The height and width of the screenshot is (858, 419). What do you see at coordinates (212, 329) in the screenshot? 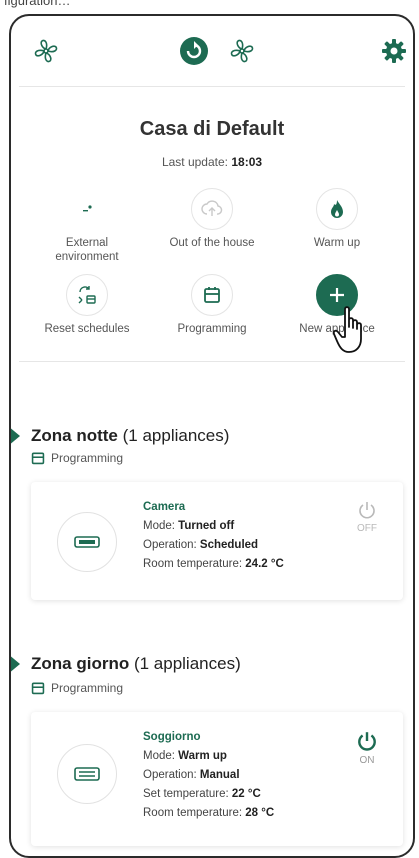
I see `action-label: Programming` at bounding box center [212, 329].